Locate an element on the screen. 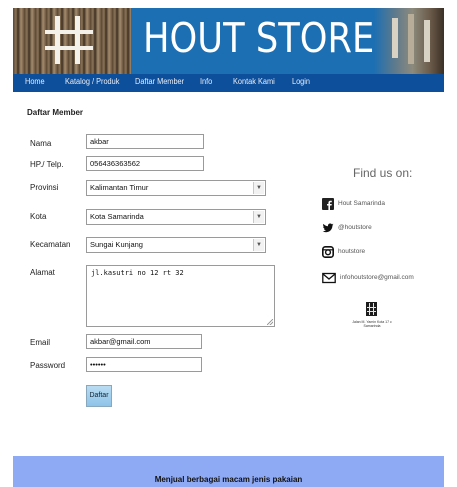 The height and width of the screenshot is (487, 457). nav-login: Login is located at coordinates (301, 81).